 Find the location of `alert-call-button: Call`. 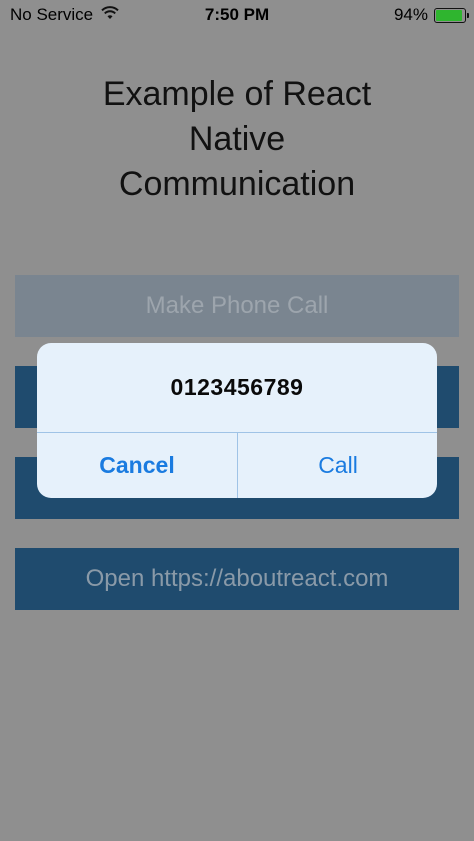

alert-call-button: Call is located at coordinates (337, 465).